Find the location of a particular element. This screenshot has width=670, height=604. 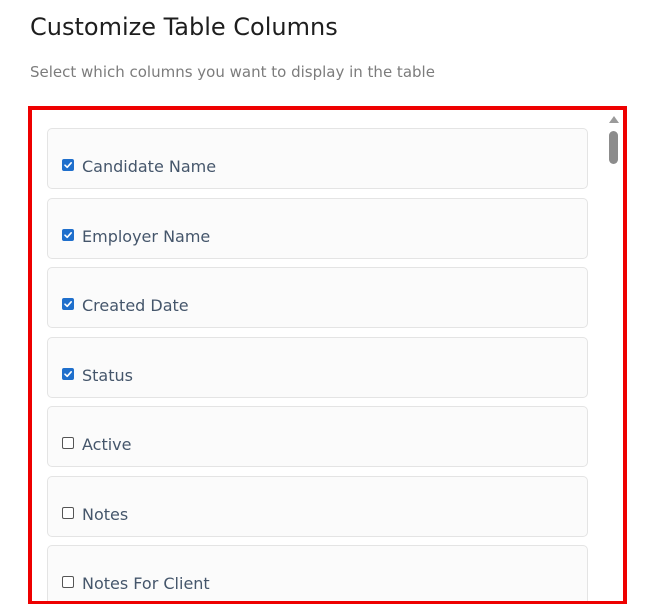

column-option-active: Active is located at coordinates (317, 436).